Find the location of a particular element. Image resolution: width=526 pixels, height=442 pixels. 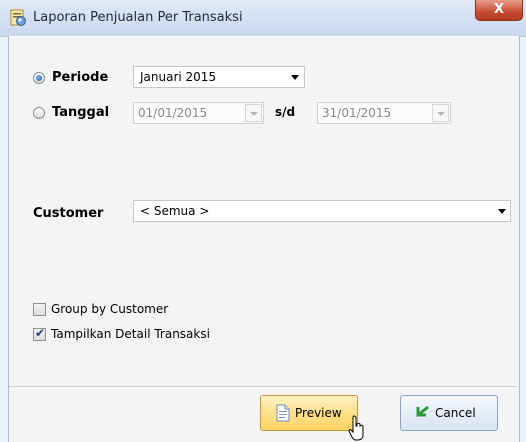

periode-select: Januari 2015 is located at coordinates (219, 77).